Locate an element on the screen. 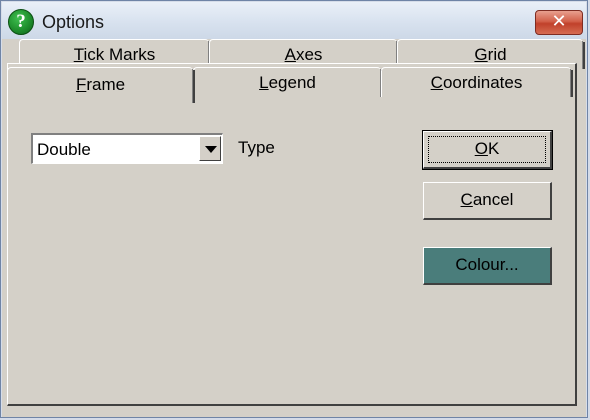 The width and height of the screenshot is (590, 420). tab-axes-label: xes is located at coordinates (309, 54).